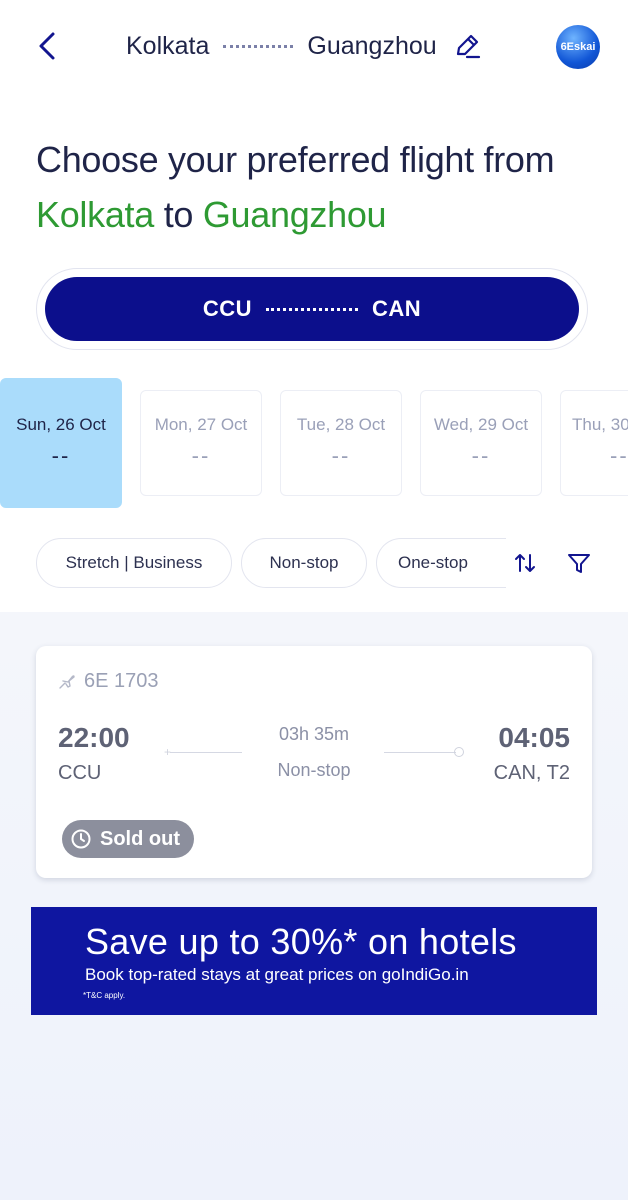 The width and height of the screenshot is (628, 1200). What do you see at coordinates (134, 563) in the screenshot?
I see `filter-chip-stretch-business: Stretch | Business` at bounding box center [134, 563].